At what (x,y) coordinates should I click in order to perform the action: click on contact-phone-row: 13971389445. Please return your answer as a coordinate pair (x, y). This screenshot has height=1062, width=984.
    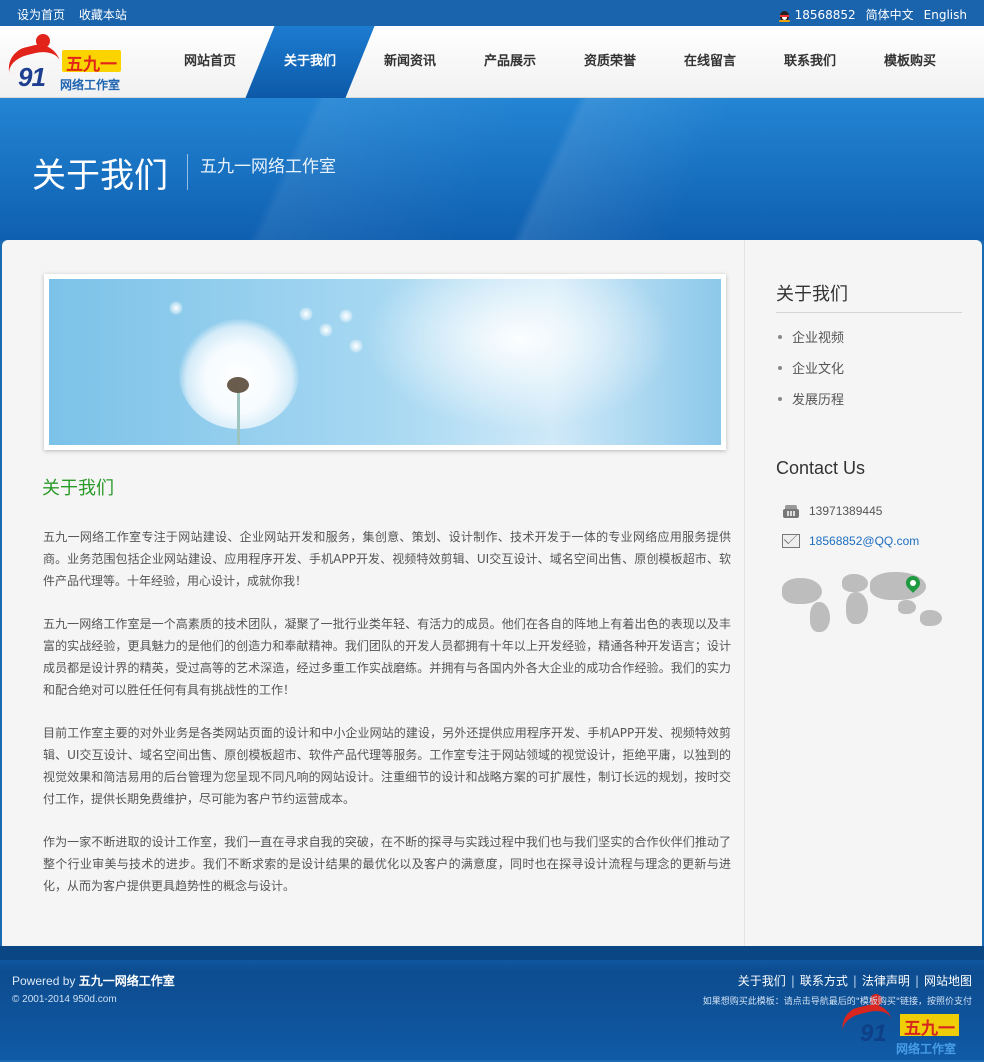
    Looking at the image, I should click on (832, 511).